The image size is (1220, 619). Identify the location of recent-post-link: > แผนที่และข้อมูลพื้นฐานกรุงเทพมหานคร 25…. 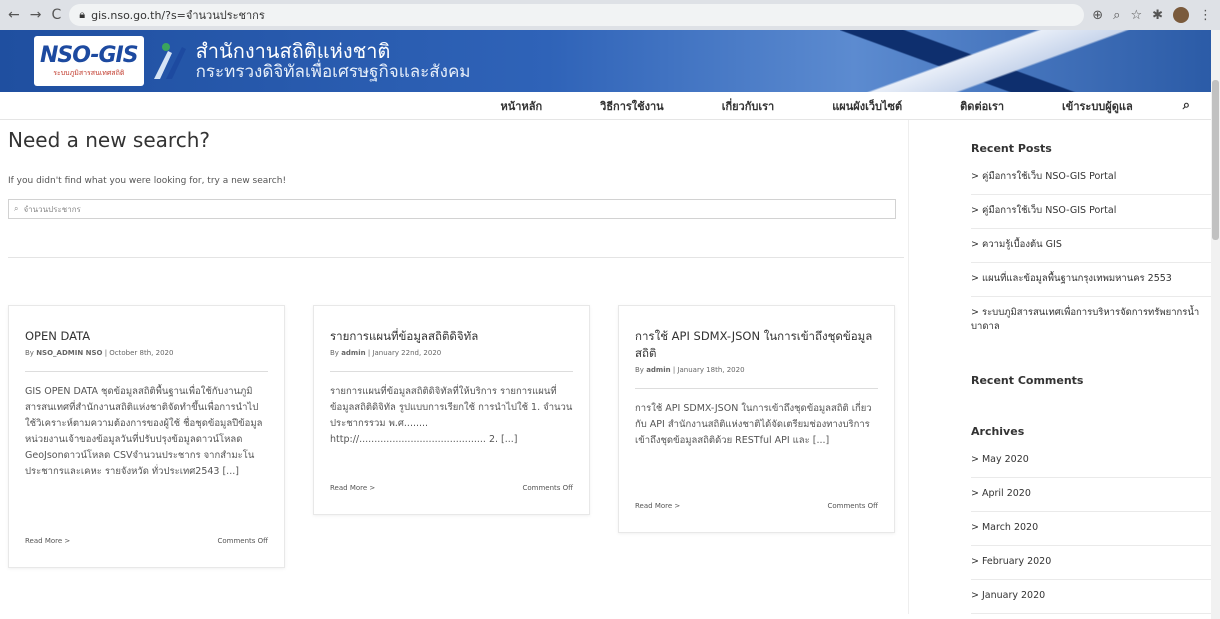
(1095, 280).